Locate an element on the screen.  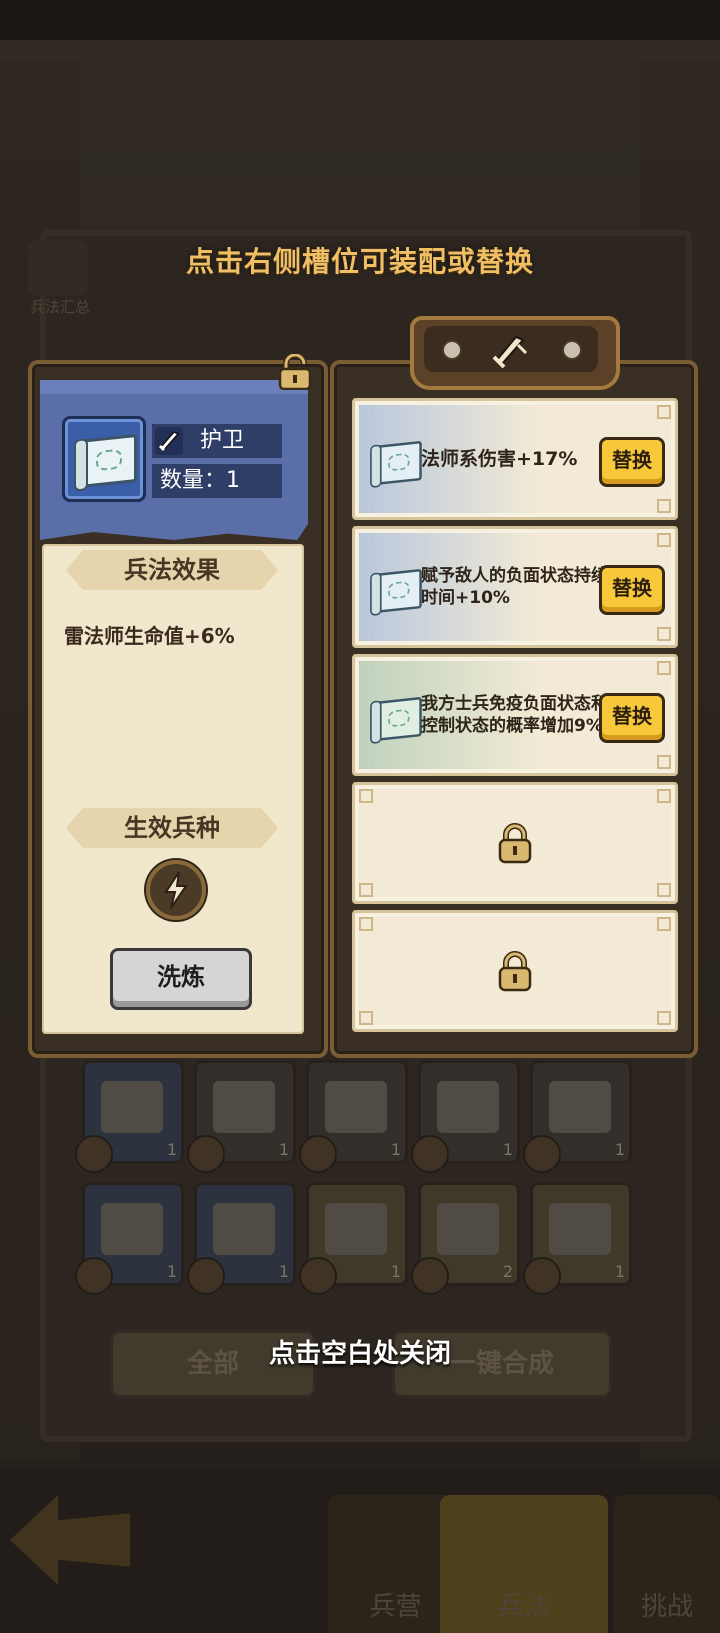
slot-effect-text: 赋予敌人的负面状态持续时间+10% is located at coordinates (514, 587).